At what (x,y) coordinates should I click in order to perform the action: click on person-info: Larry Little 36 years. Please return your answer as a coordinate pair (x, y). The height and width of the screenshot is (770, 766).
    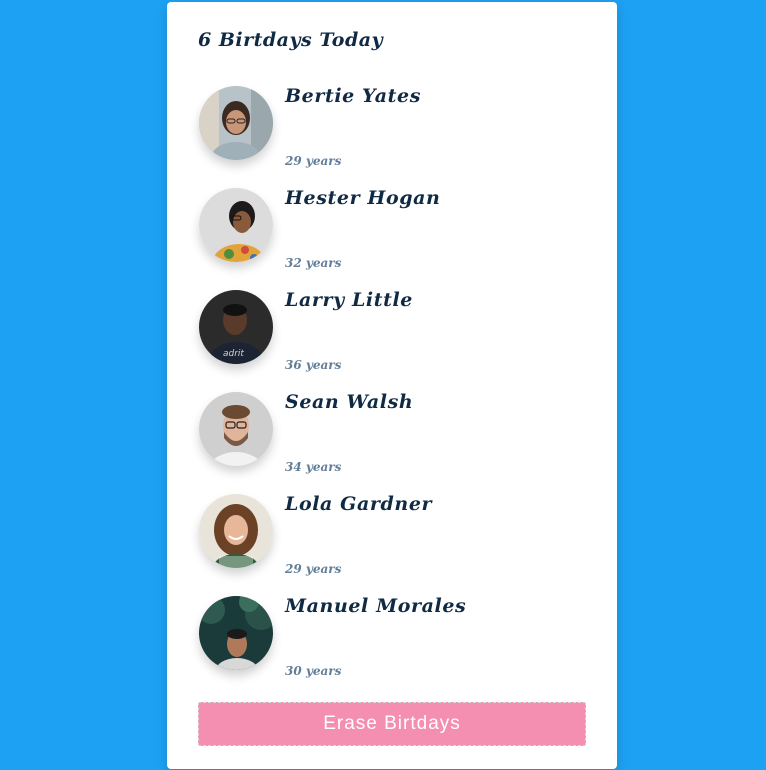
    Looking at the image, I should click on (349, 330).